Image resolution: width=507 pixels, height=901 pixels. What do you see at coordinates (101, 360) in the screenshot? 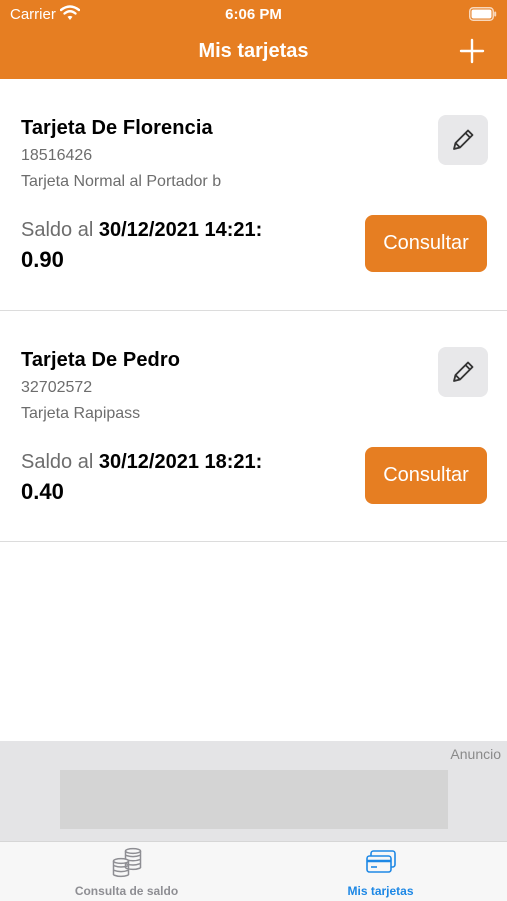
I see `card-name: Tarjeta De Pedro` at bounding box center [101, 360].